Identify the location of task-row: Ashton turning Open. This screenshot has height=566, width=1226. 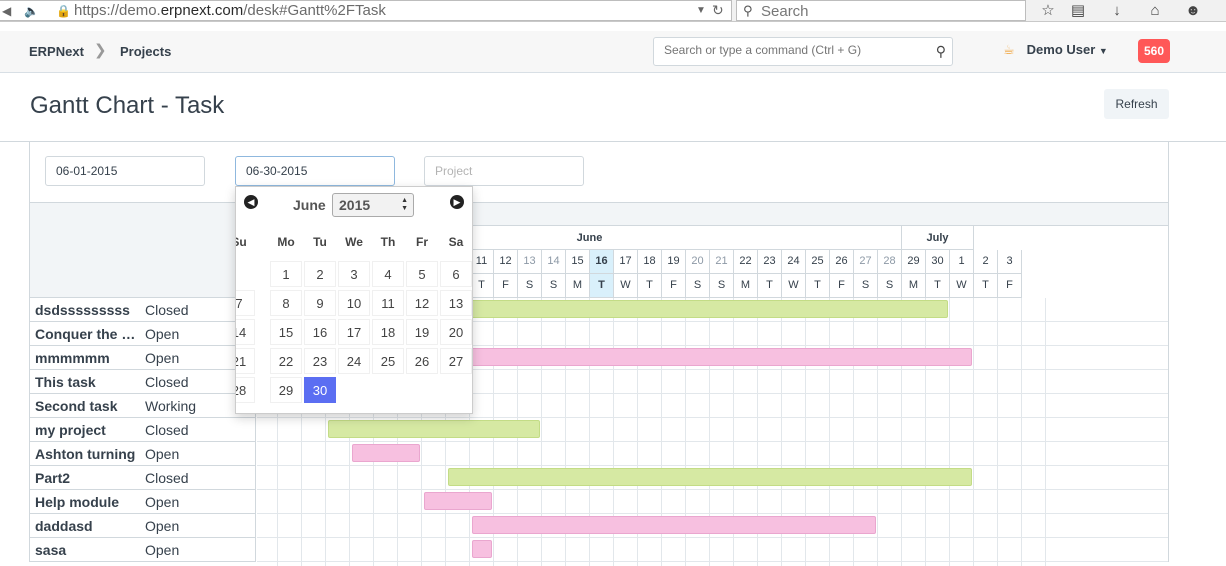
(142, 454).